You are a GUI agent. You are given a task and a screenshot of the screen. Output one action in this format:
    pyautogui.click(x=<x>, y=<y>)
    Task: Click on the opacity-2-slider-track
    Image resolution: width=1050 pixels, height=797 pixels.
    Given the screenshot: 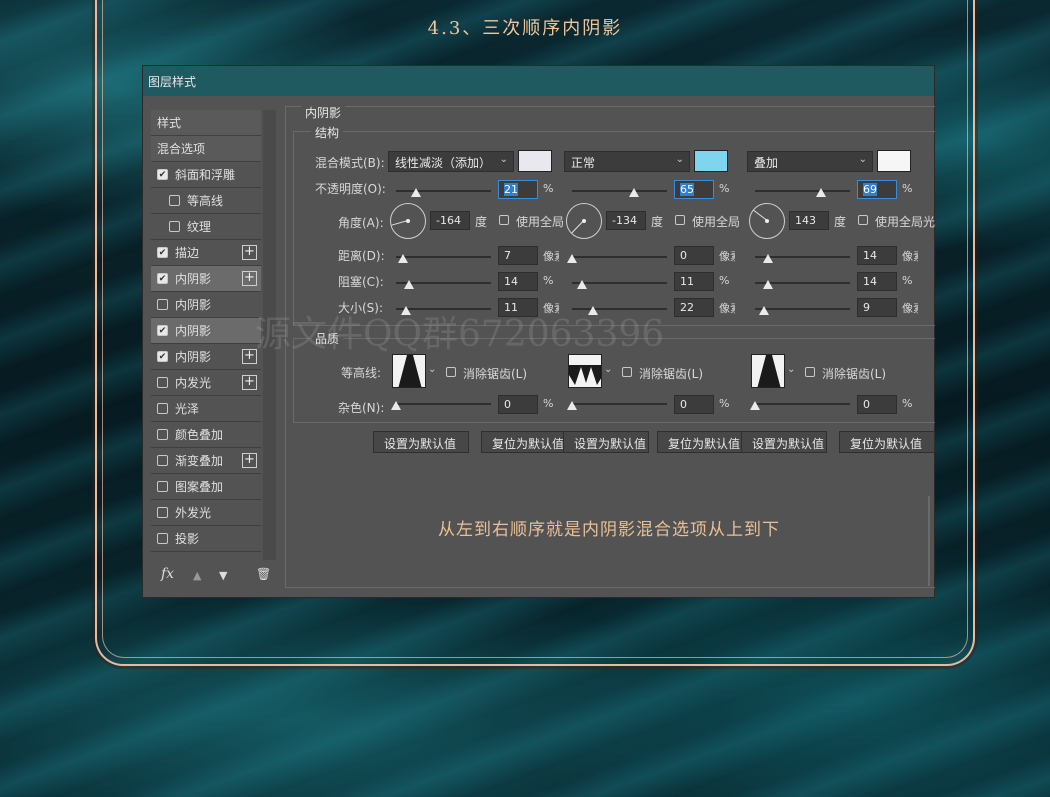 What is the action you would take?
    pyautogui.click(x=619, y=191)
    